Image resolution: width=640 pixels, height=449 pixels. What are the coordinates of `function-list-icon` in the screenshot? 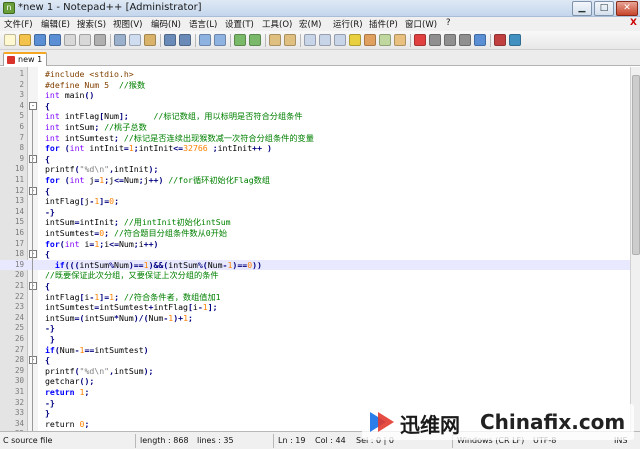 It's located at (385, 40).